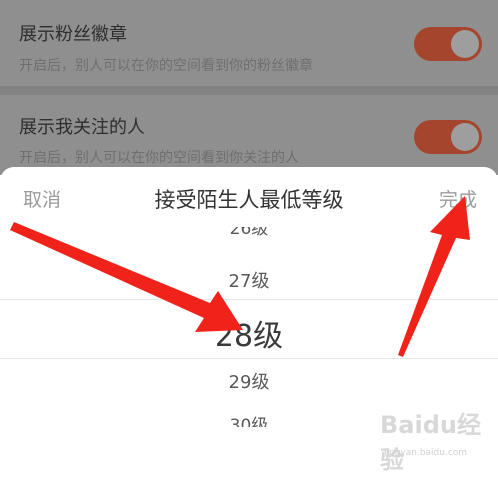  What do you see at coordinates (434, 276) in the screenshot?
I see `arrow-to-done-icon` at bounding box center [434, 276].